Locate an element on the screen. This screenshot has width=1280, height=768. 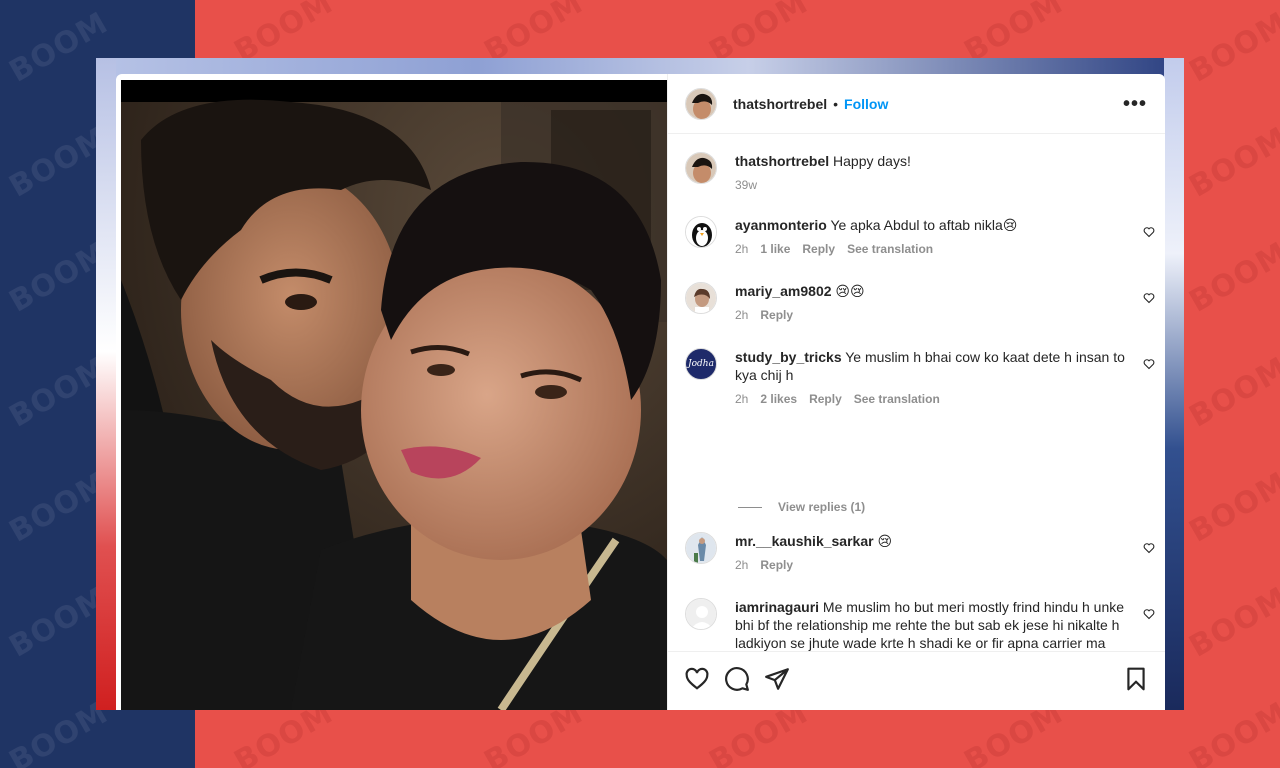
comment-text: 😢 is located at coordinates (885, 541).